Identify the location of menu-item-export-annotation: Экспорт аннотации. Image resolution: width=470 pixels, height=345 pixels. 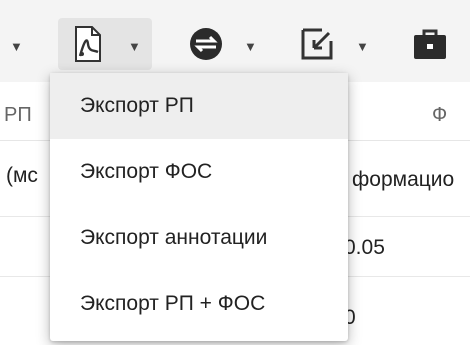
(199, 238).